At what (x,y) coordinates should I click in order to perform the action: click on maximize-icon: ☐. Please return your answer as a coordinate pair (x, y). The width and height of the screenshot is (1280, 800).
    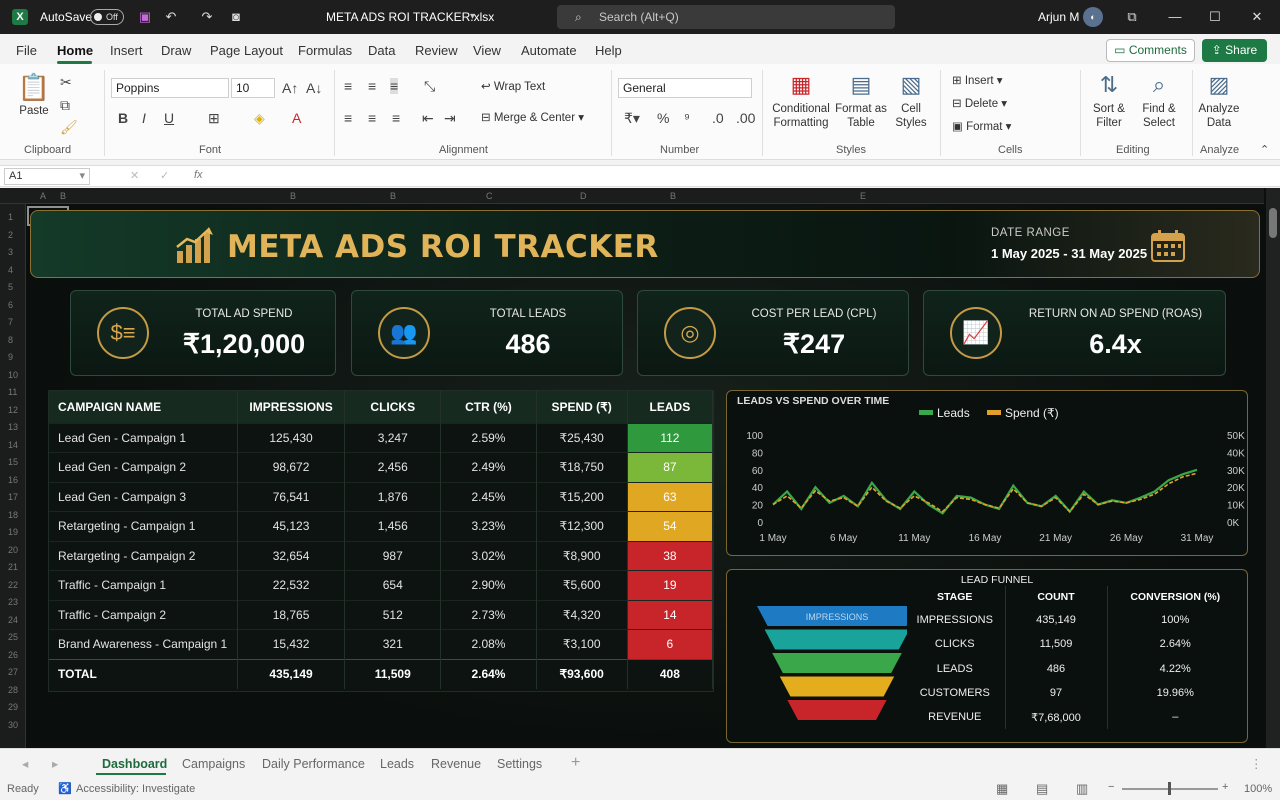
    Looking at the image, I should click on (1215, 17).